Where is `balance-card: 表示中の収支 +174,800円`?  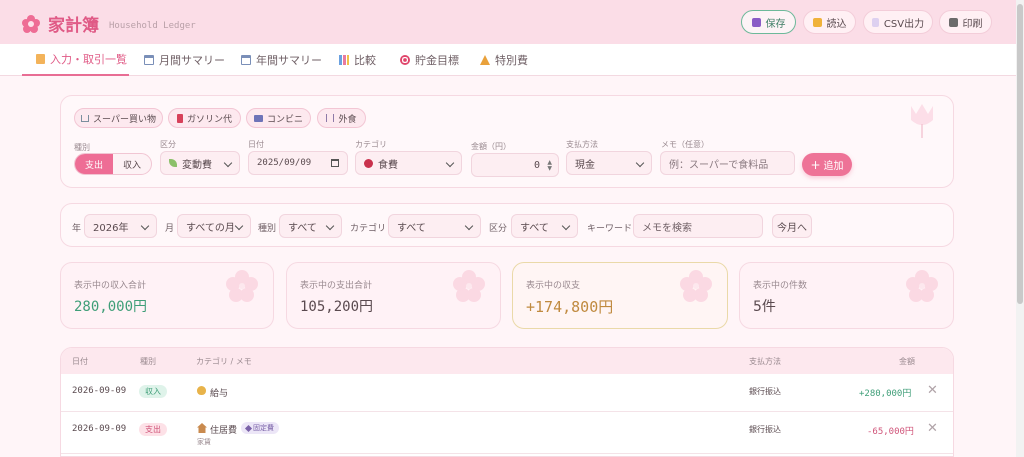 balance-card: 表示中の収支 +174,800円 is located at coordinates (620, 295).